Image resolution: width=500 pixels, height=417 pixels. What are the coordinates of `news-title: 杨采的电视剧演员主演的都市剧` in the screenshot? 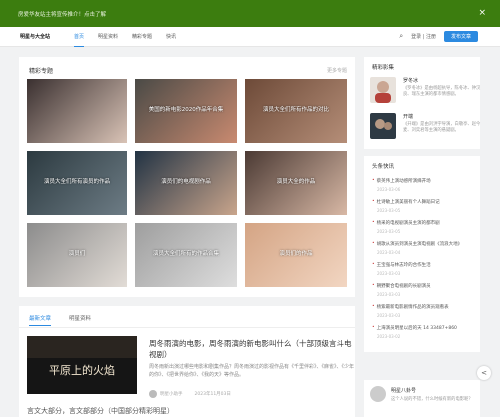 It's located at (408, 223).